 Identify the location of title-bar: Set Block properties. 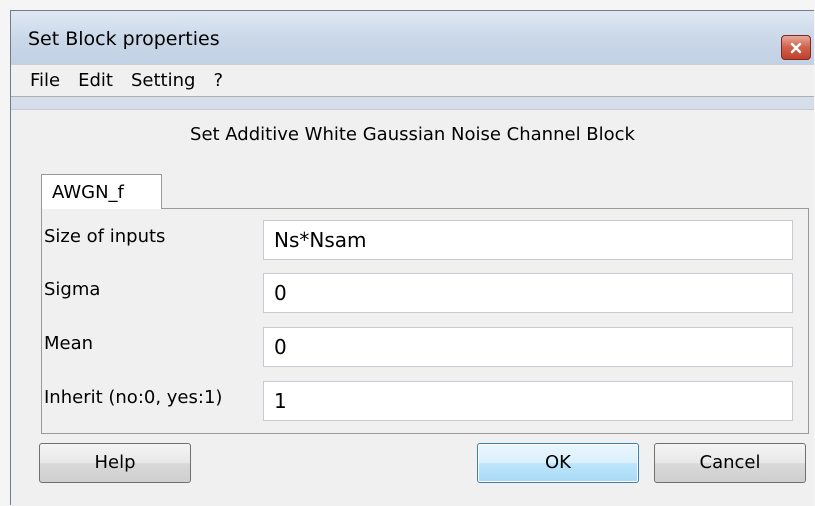
(412, 37).